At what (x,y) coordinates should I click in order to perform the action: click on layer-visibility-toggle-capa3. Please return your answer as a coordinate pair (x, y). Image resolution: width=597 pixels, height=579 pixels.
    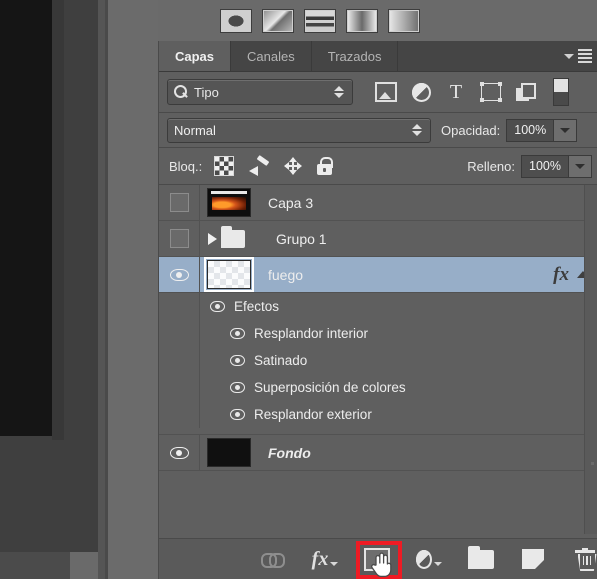
    Looking at the image, I should click on (179, 202).